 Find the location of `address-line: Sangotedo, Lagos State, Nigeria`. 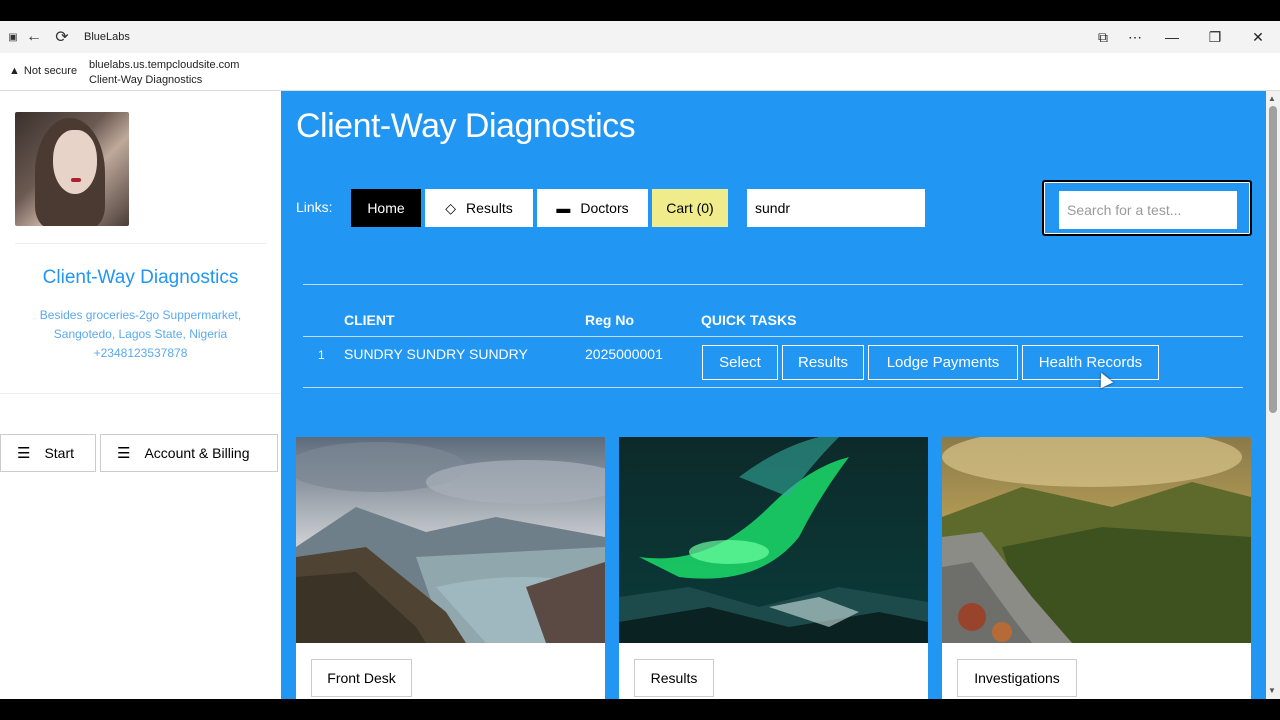

address-line: Sangotedo, Lagos State, Nigeria is located at coordinates (140, 334).